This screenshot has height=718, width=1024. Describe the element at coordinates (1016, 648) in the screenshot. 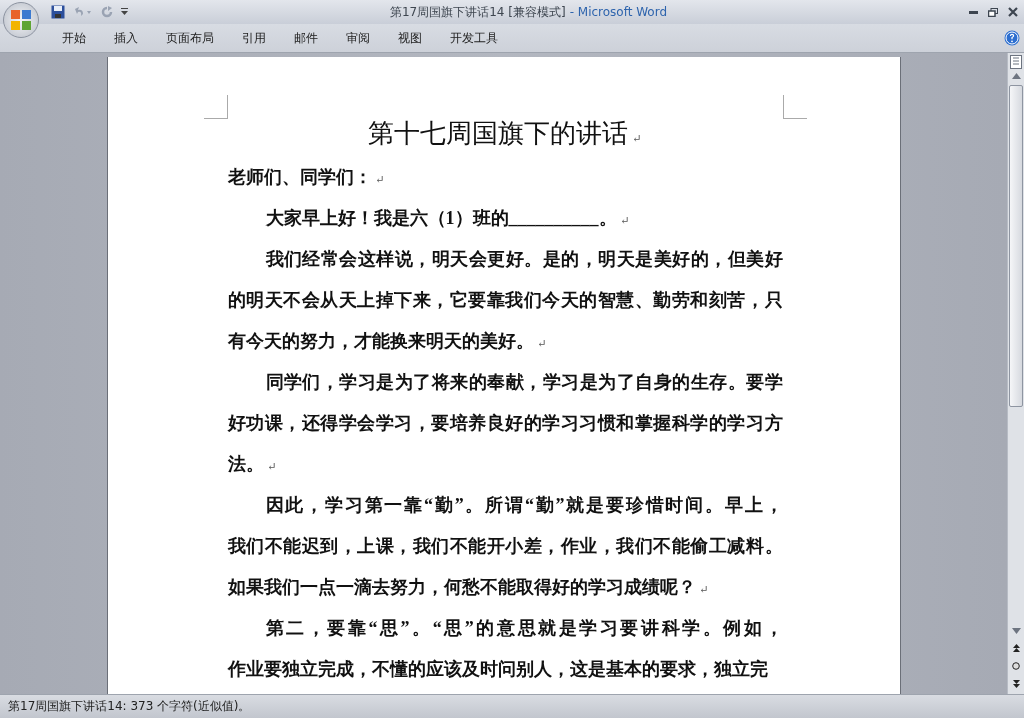

I see `previous-page-icon` at that location.